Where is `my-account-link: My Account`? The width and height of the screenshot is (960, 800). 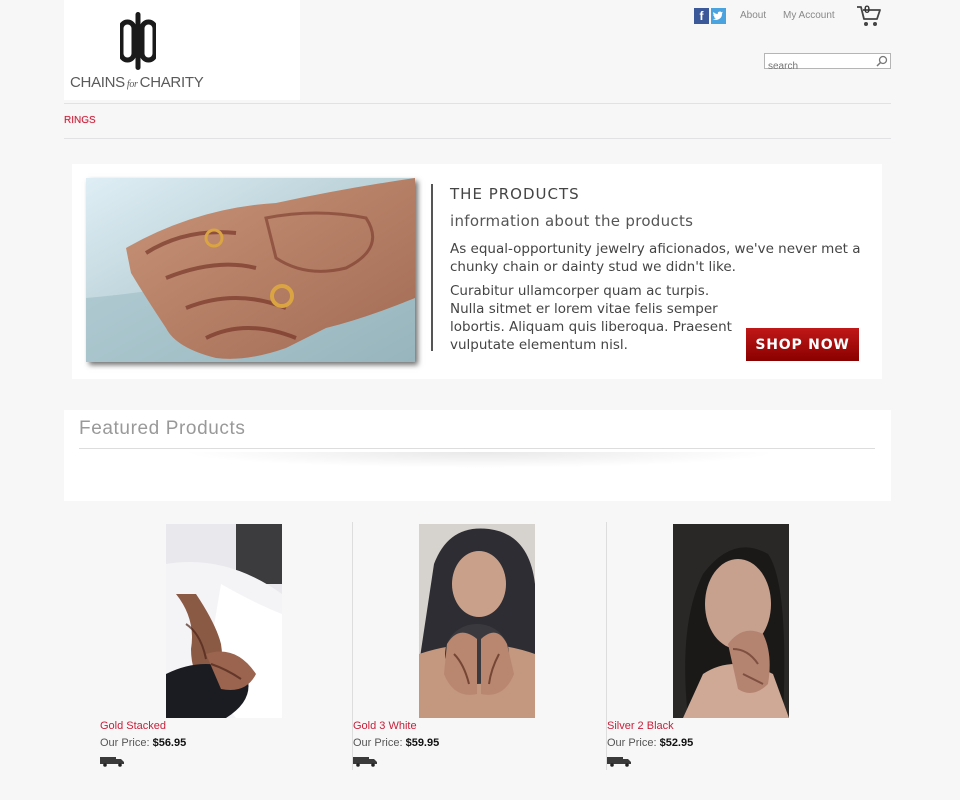 my-account-link: My Account is located at coordinates (809, 15).